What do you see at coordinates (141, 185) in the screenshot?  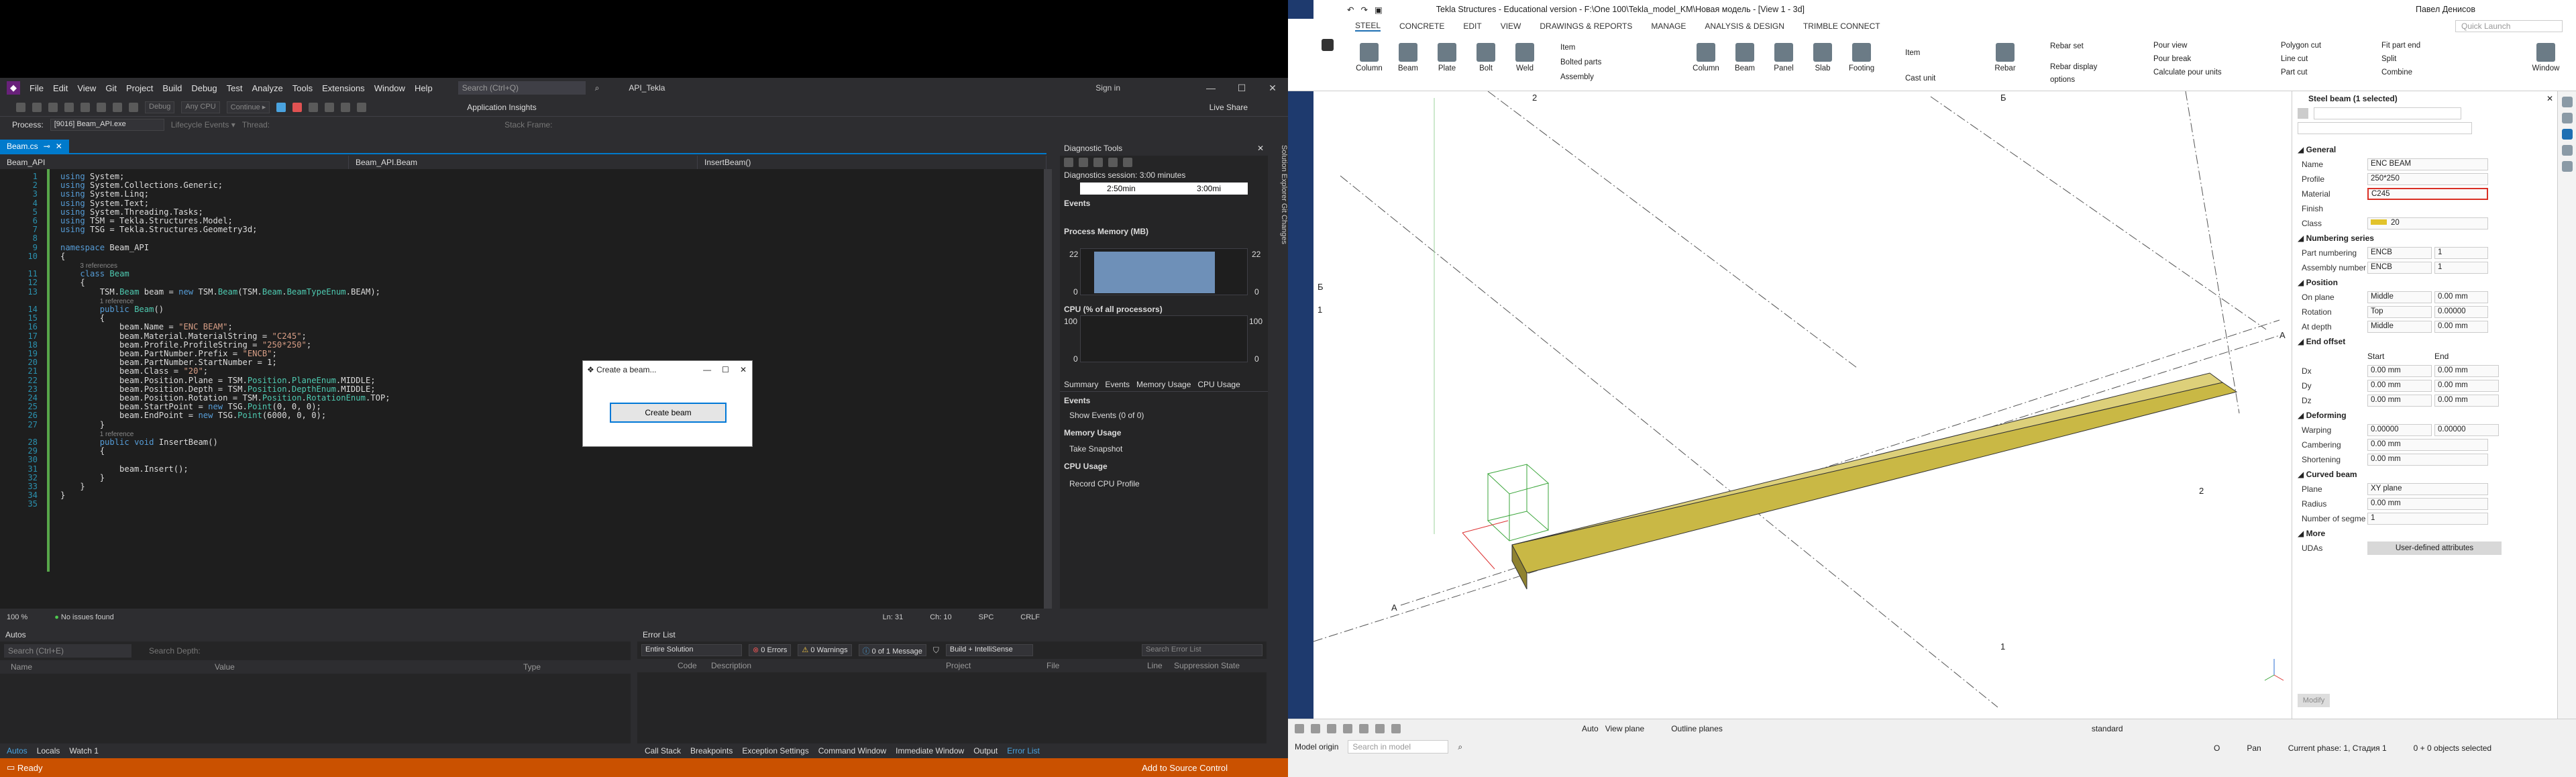 I see `code-line: using System.Collections.Generic;` at bounding box center [141, 185].